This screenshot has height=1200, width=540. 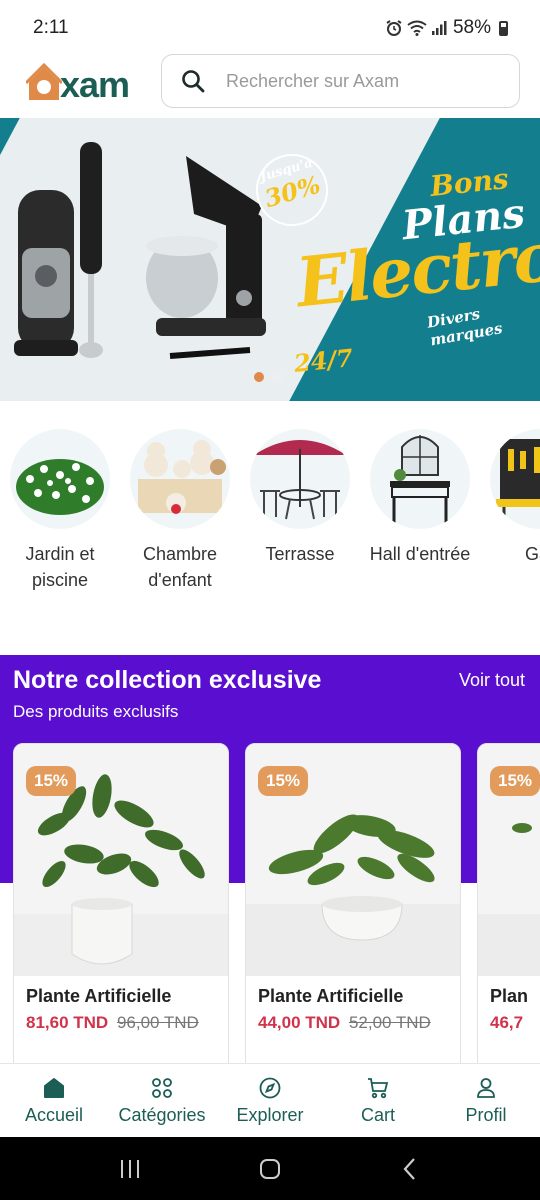 I want to click on product-price: 44,00 TND, so click(x=299, y=1022).